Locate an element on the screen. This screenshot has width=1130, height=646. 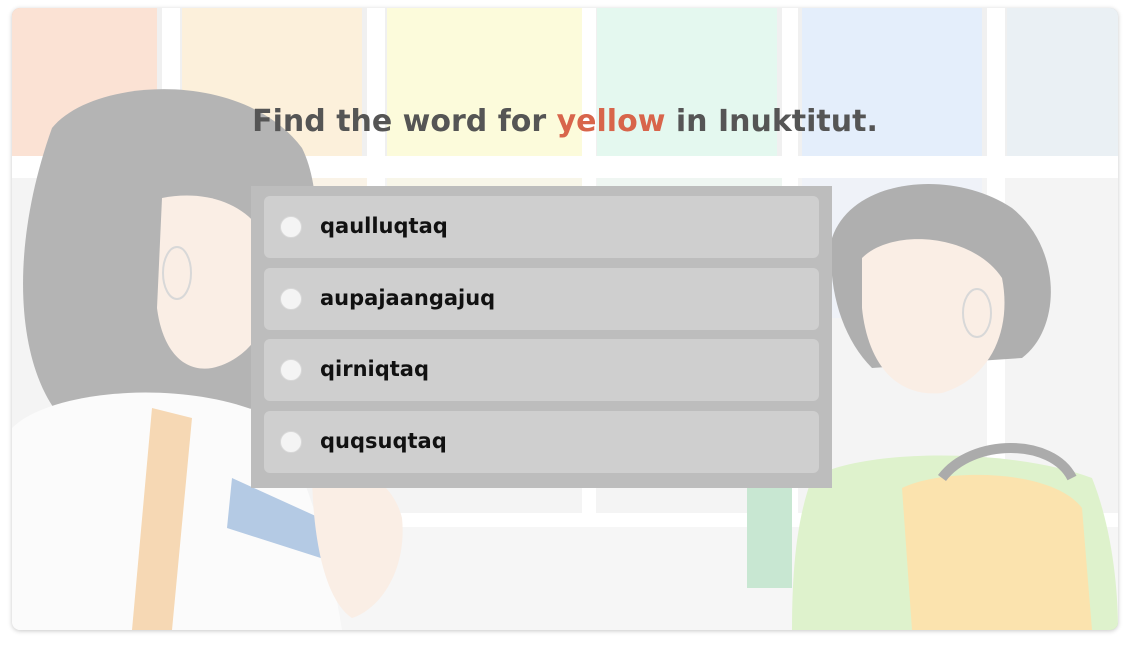
answer-option-2: aupajaangajuq is located at coordinates (541, 298).